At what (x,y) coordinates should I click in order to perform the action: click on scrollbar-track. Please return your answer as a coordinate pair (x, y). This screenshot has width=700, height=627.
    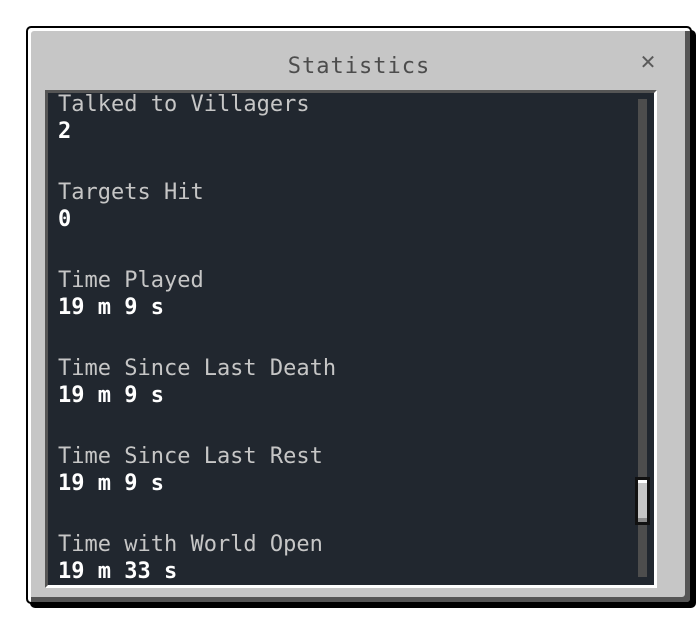
    Looking at the image, I should click on (642, 338).